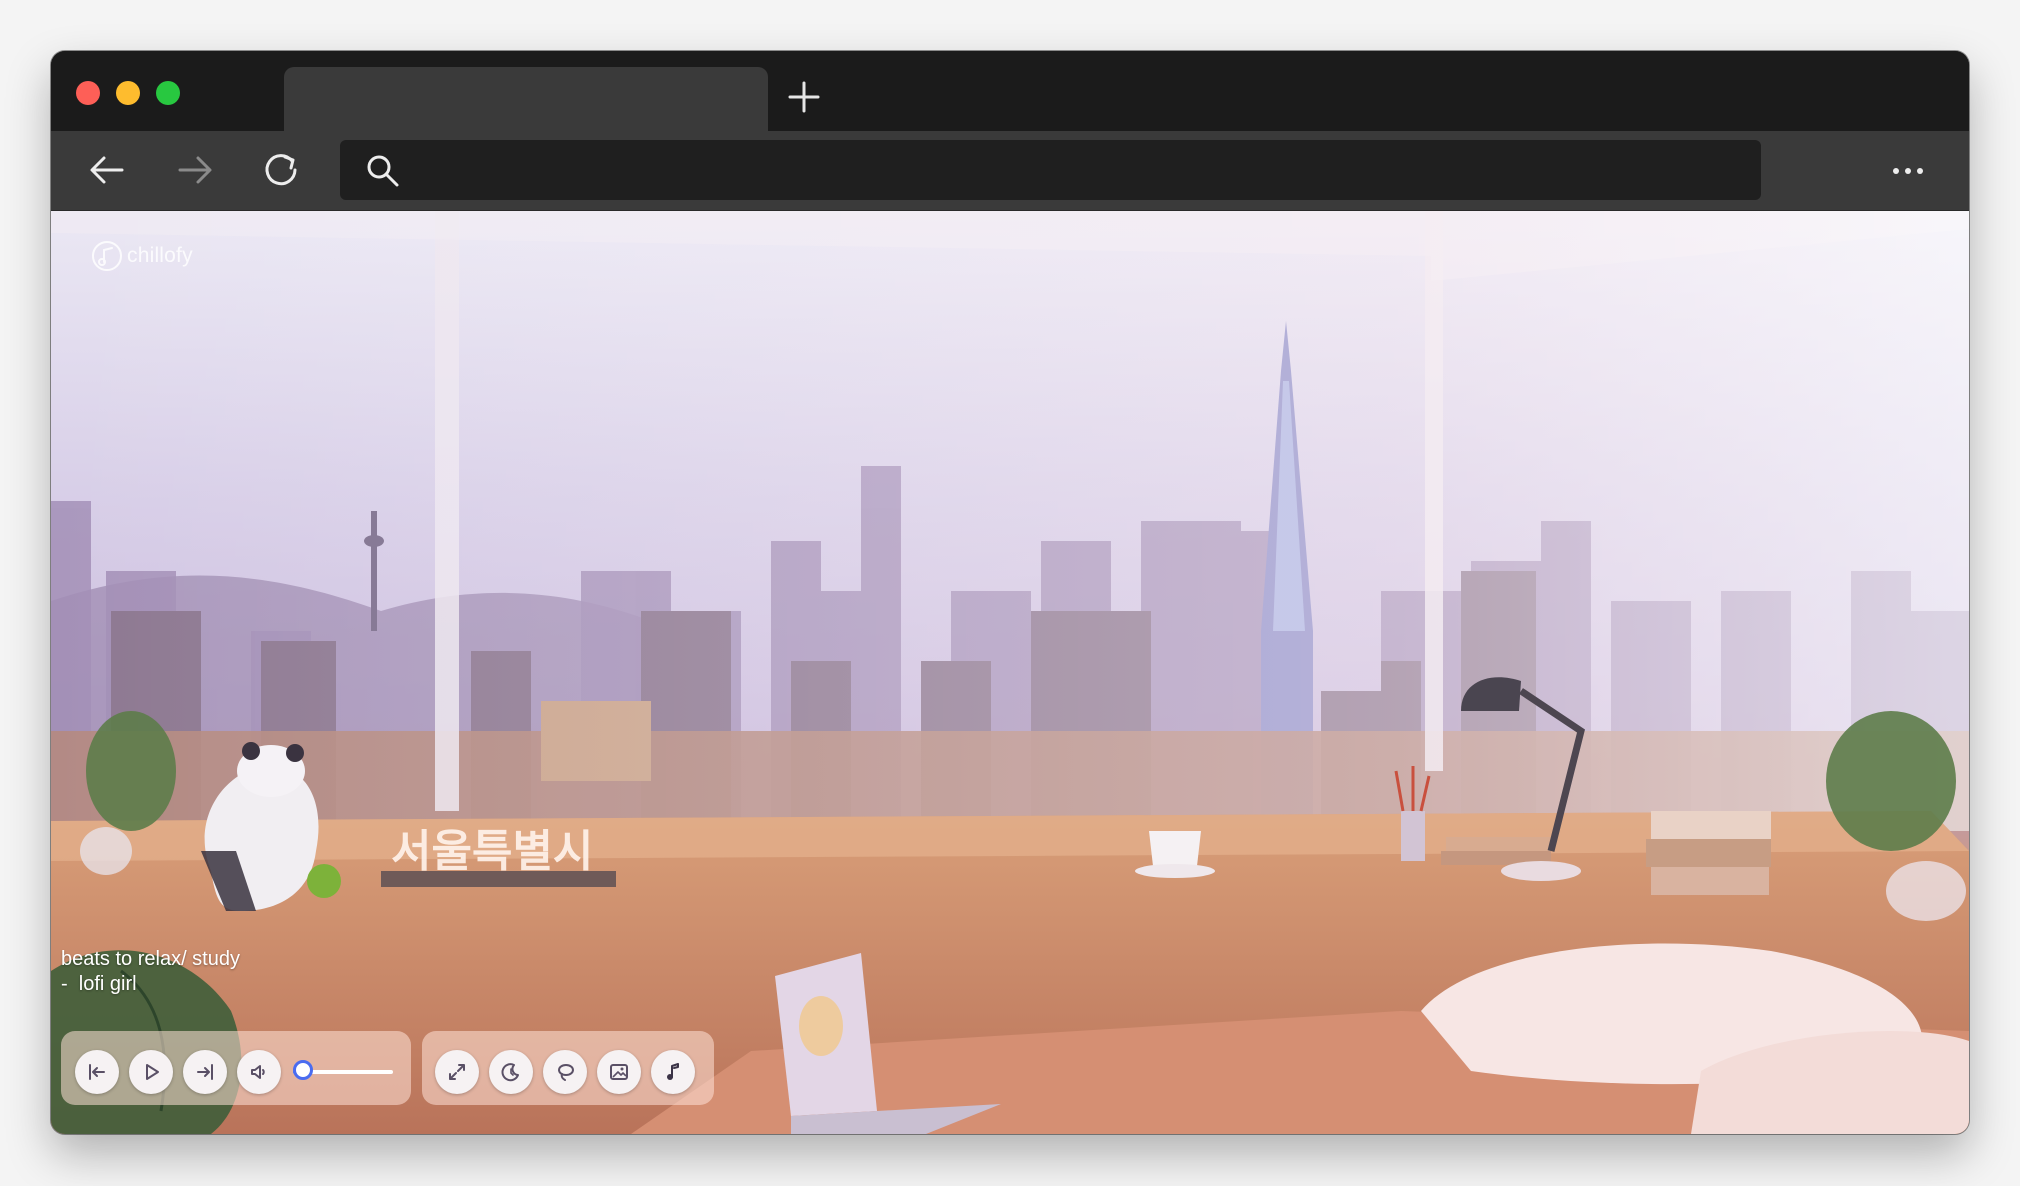  I want to click on lasso-button, so click(565, 1072).